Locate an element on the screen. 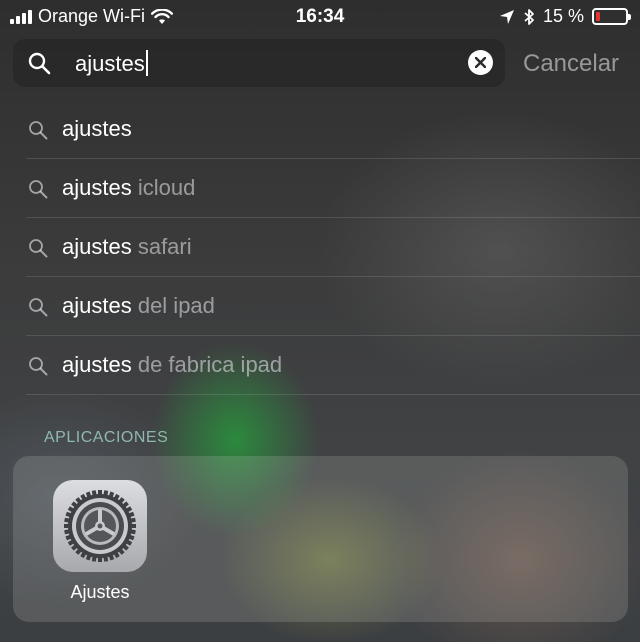 Image resolution: width=640 pixels, height=642 pixels. suggestion-text: ajustes is located at coordinates (97, 128).